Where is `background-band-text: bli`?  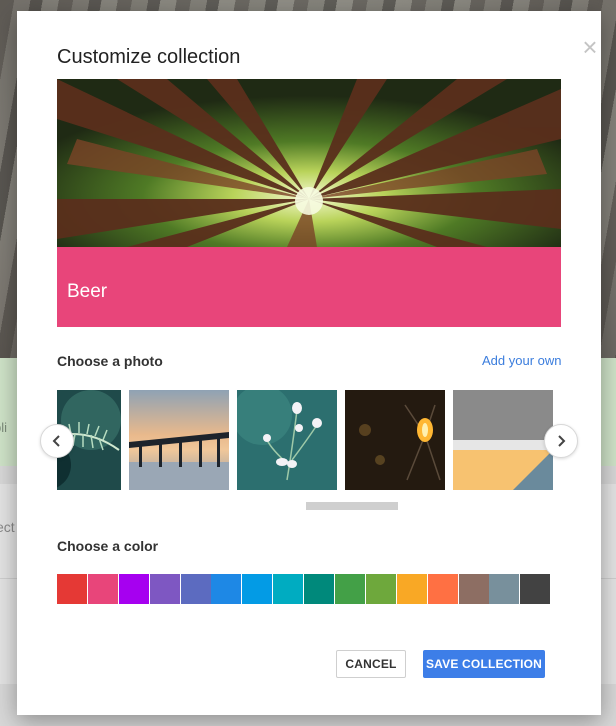 background-band-text: bli is located at coordinates (4, 427).